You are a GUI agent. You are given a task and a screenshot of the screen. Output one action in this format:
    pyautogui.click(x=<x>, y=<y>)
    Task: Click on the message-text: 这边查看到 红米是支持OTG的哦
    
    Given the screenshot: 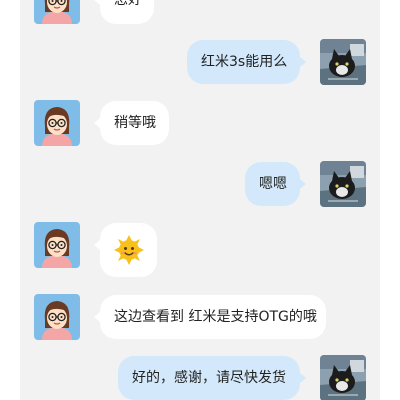 What is the action you would take?
    pyautogui.click(x=215, y=317)
    